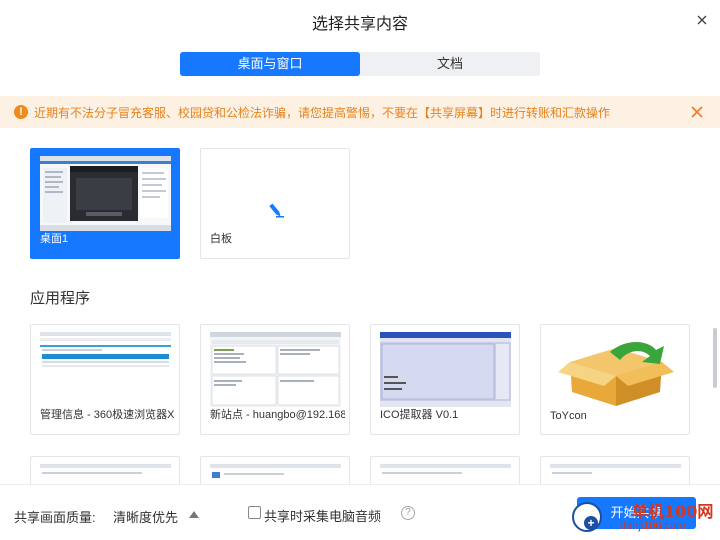 The image size is (720, 540). What do you see at coordinates (673, 511) in the screenshot?
I see `watermark-text: 单机100网` at bounding box center [673, 511].